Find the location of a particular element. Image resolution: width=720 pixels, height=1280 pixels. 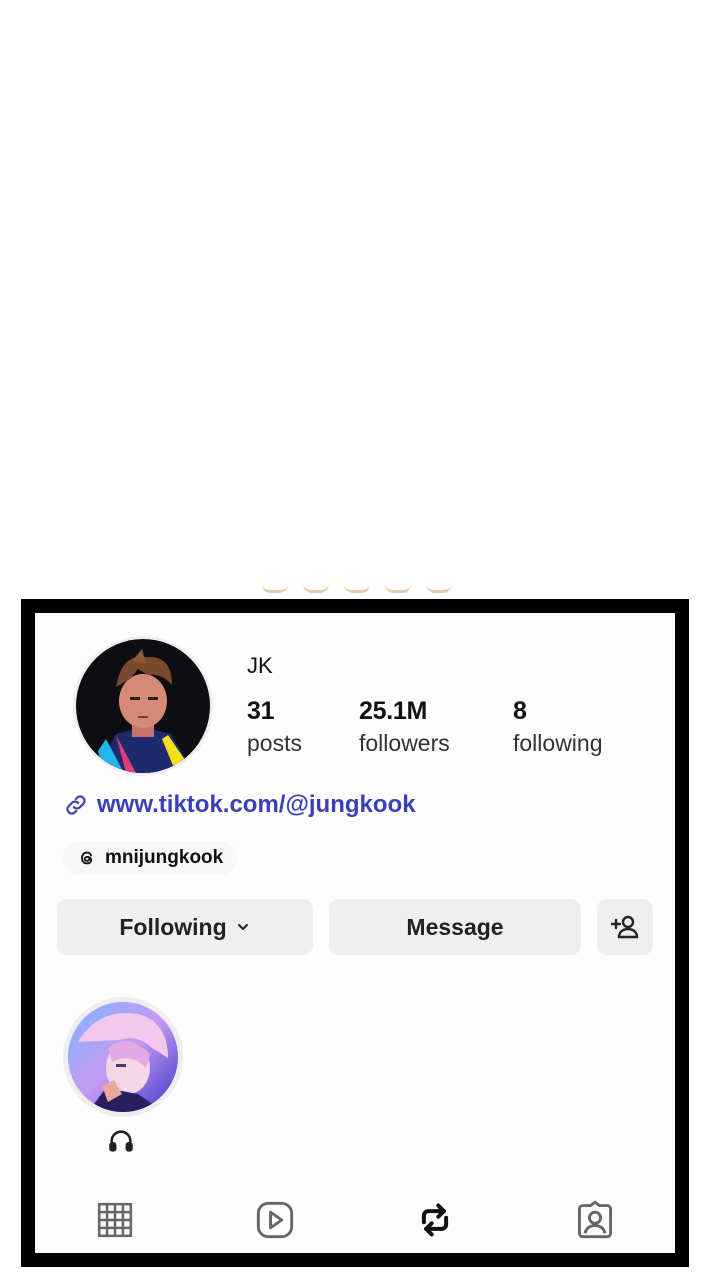

threads-badge: mnijungkook is located at coordinates (150, 858).